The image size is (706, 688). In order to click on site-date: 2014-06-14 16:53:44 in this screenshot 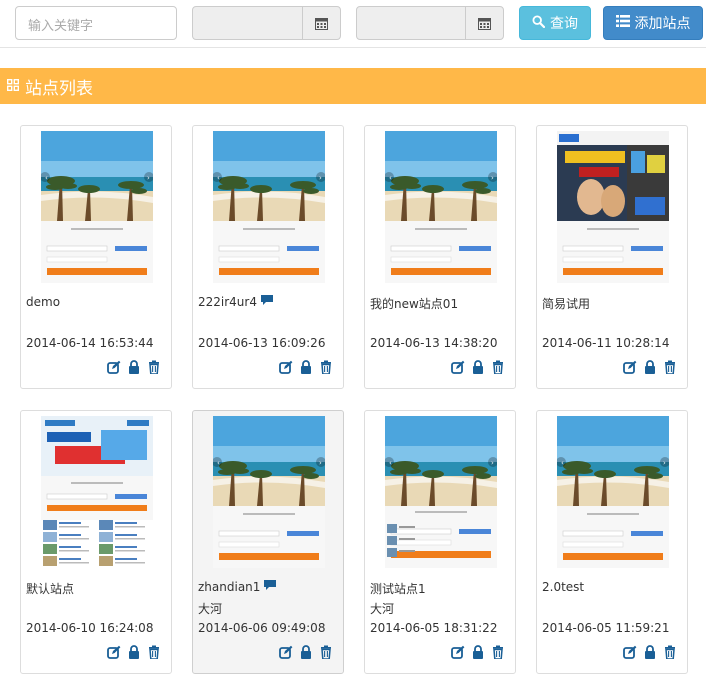, I will do `click(90, 343)`.